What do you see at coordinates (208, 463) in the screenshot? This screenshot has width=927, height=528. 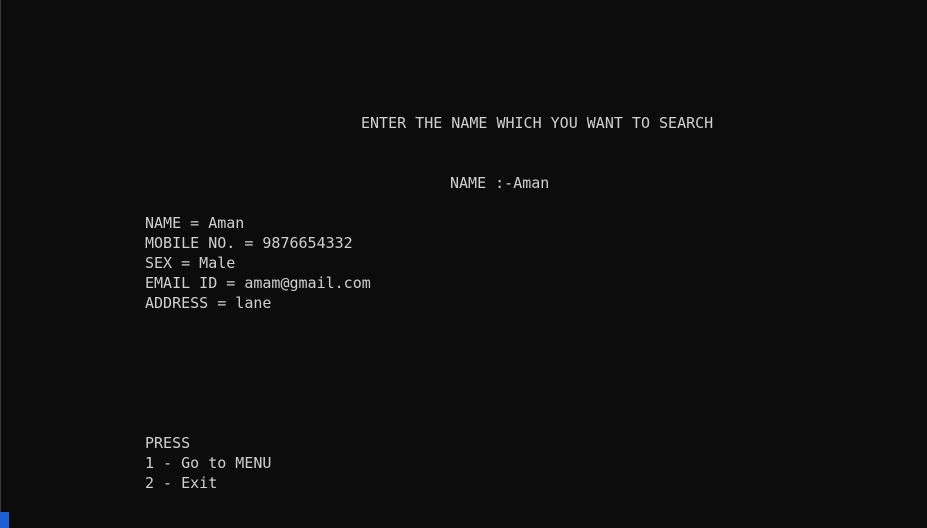 I see `menu-option-go-to-menu: 1 - Go to MENU` at bounding box center [208, 463].